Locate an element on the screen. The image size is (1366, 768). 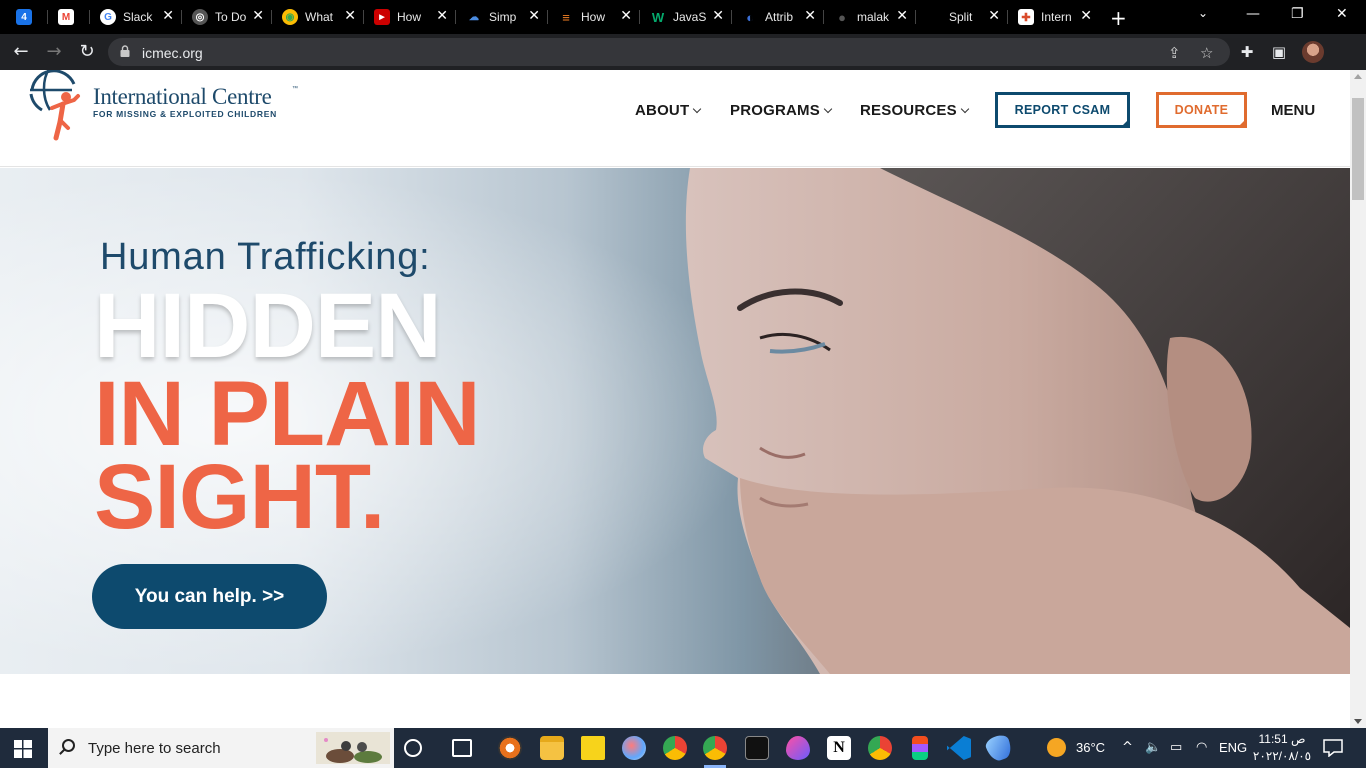
nav-about: ABOUT is located at coordinates (668, 110).